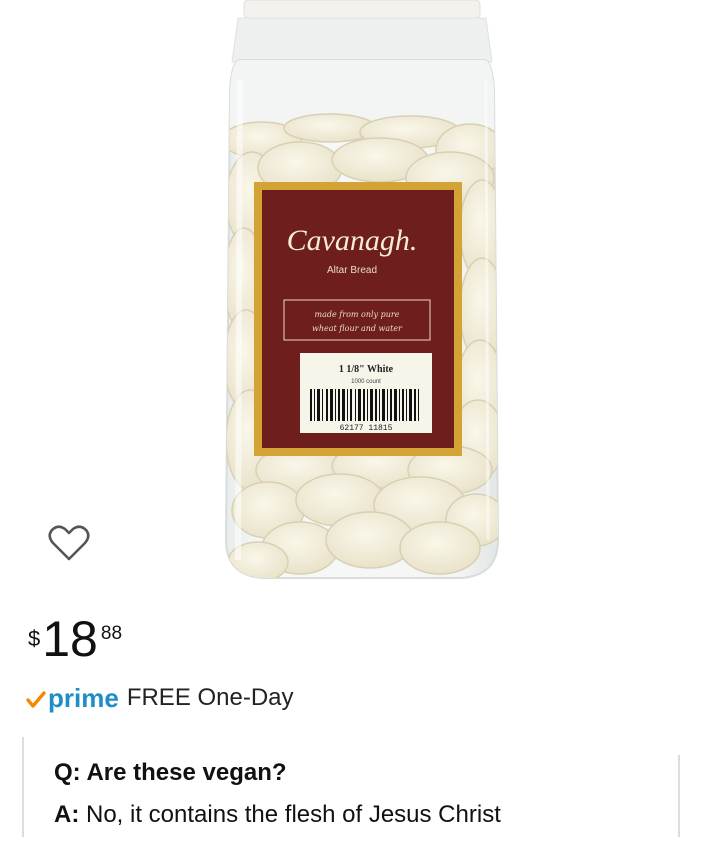 The image size is (720, 842). Describe the element at coordinates (366, 428) in the screenshot. I see `barcode-number: 62177 11815` at that location.